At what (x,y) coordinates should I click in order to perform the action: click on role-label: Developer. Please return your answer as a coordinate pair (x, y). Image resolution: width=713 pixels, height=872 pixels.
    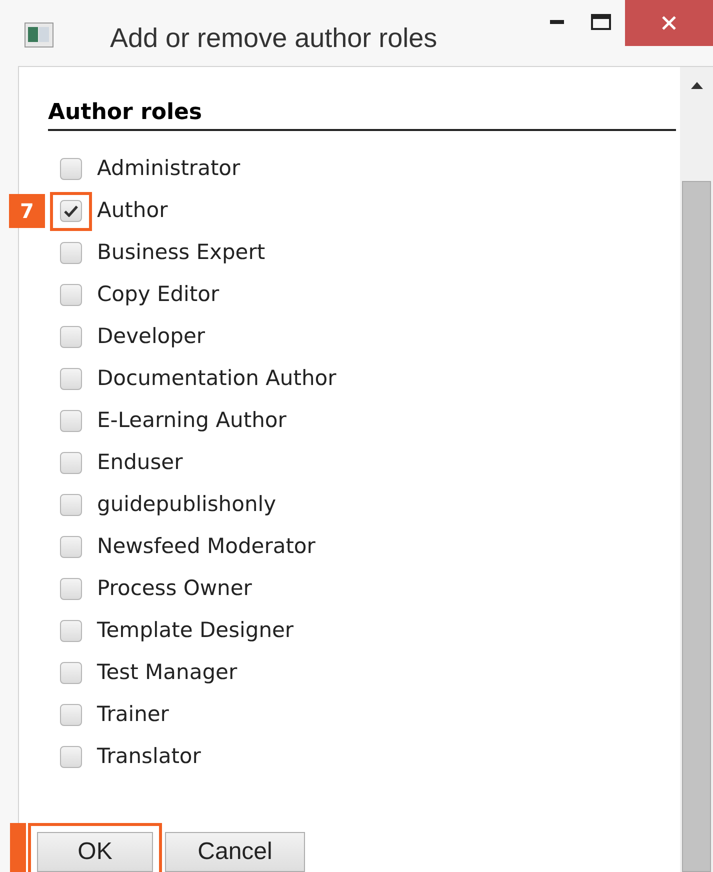
    Looking at the image, I should click on (151, 336).